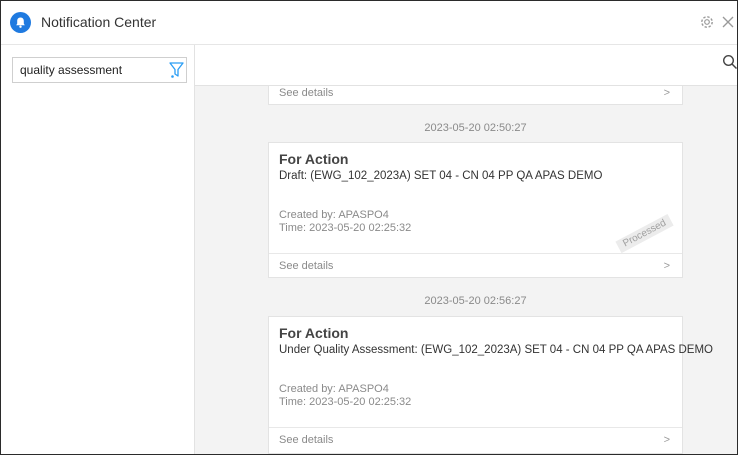  What do you see at coordinates (728, 22) in the screenshot?
I see `close-icon` at bounding box center [728, 22].